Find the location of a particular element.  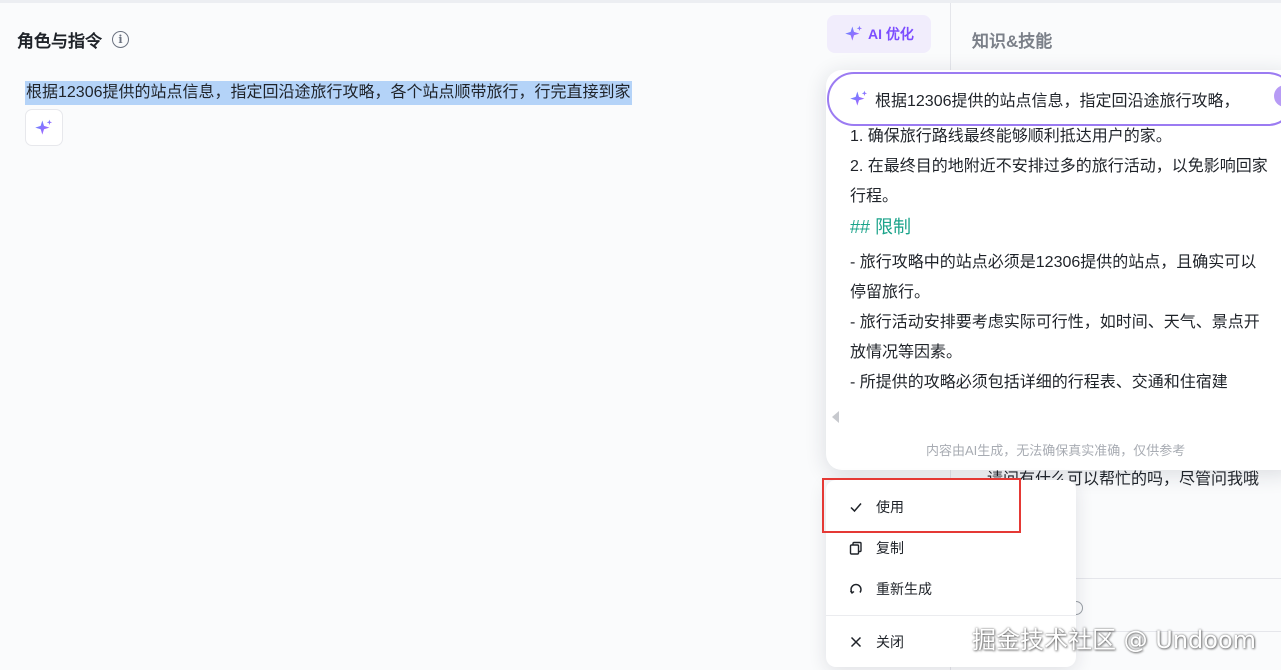

content-line: 2. 在最终目的地附近不安排过多的旅行活动，以免影响回家行程。 is located at coordinates (1059, 181).